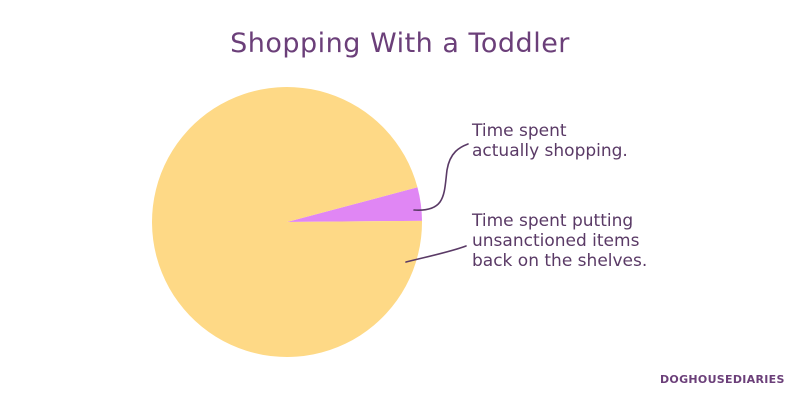  Describe the element at coordinates (722, 379) in the screenshot. I see `watermark-logo: DOGHOUSEDIARIES` at that location.